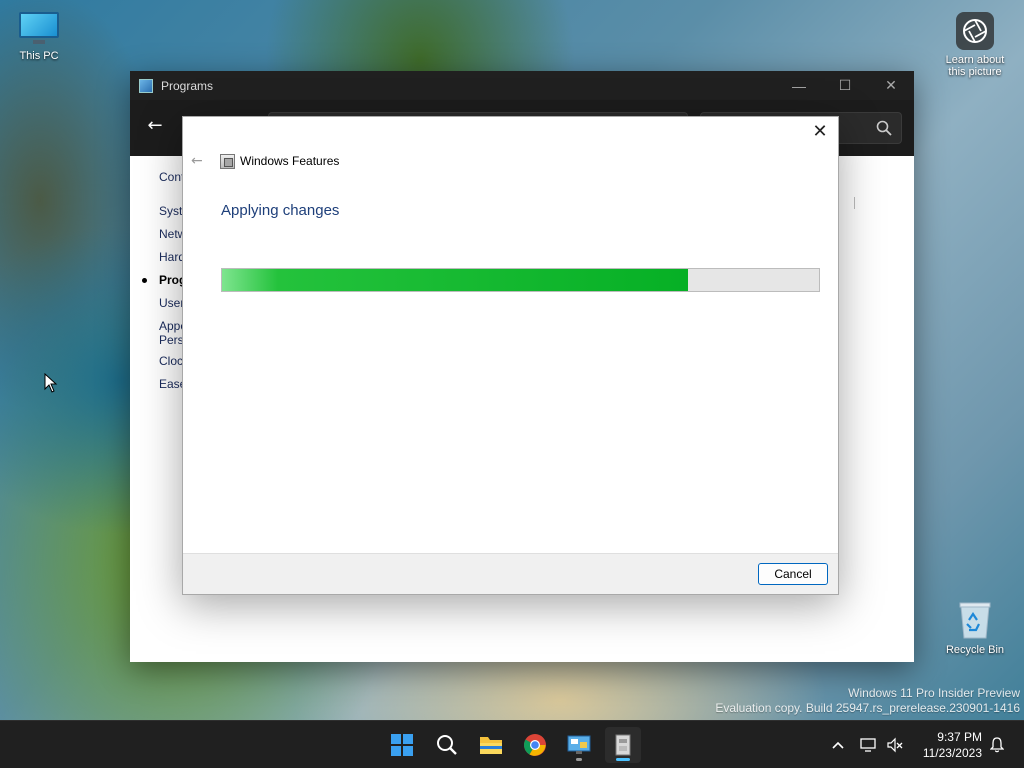 The image size is (1024, 768). I want to click on chrome-button, so click(535, 745).